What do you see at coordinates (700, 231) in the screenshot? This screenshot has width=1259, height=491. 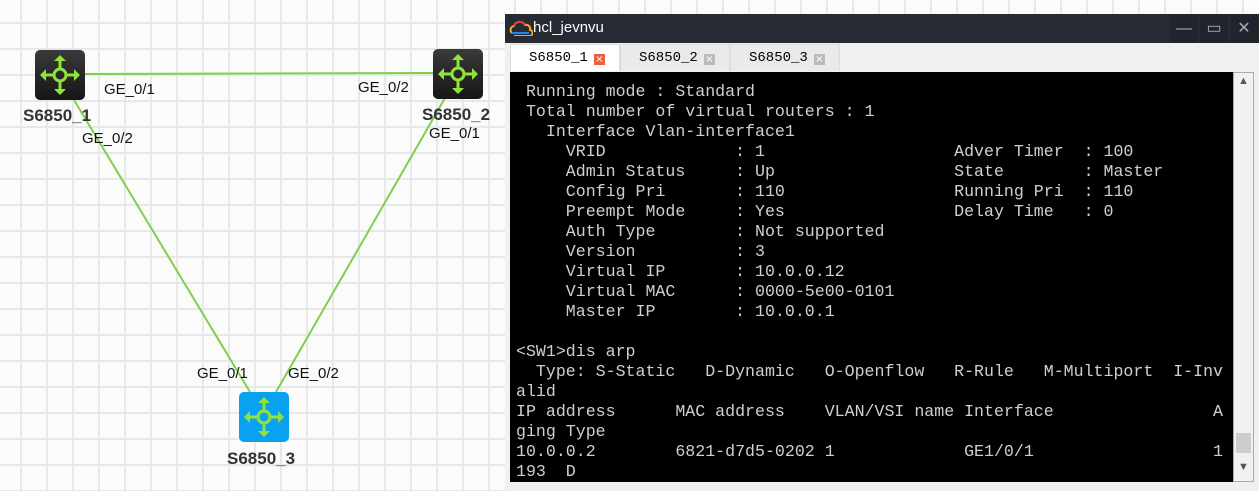 I see `terminal-line: Auth Type : Not supported` at bounding box center [700, 231].